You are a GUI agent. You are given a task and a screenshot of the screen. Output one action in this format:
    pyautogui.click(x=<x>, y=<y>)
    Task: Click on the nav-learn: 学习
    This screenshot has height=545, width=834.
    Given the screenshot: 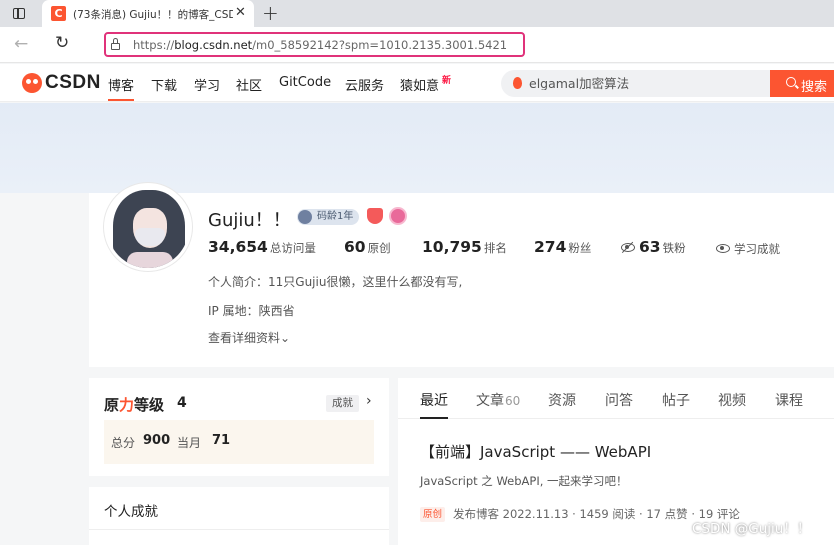 What is the action you would take?
    pyautogui.click(x=207, y=84)
    